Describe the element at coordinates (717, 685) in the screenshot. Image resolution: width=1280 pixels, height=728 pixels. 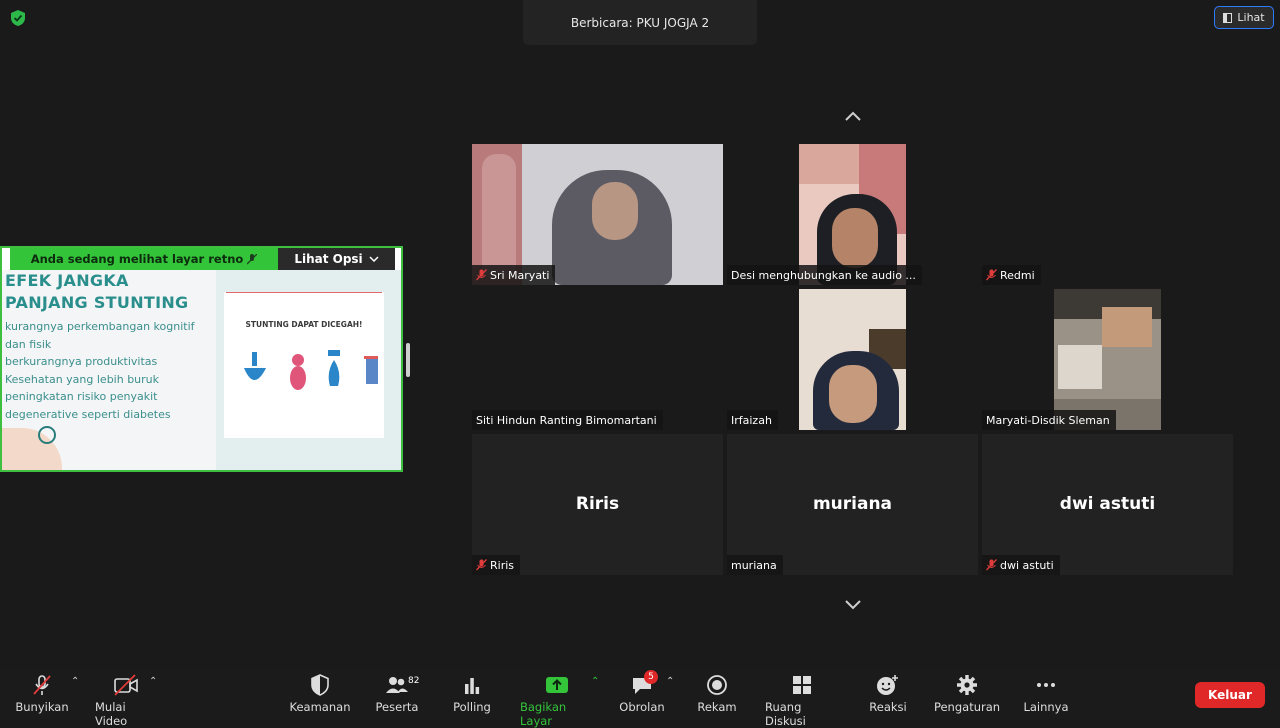
I see `record-icon` at that location.